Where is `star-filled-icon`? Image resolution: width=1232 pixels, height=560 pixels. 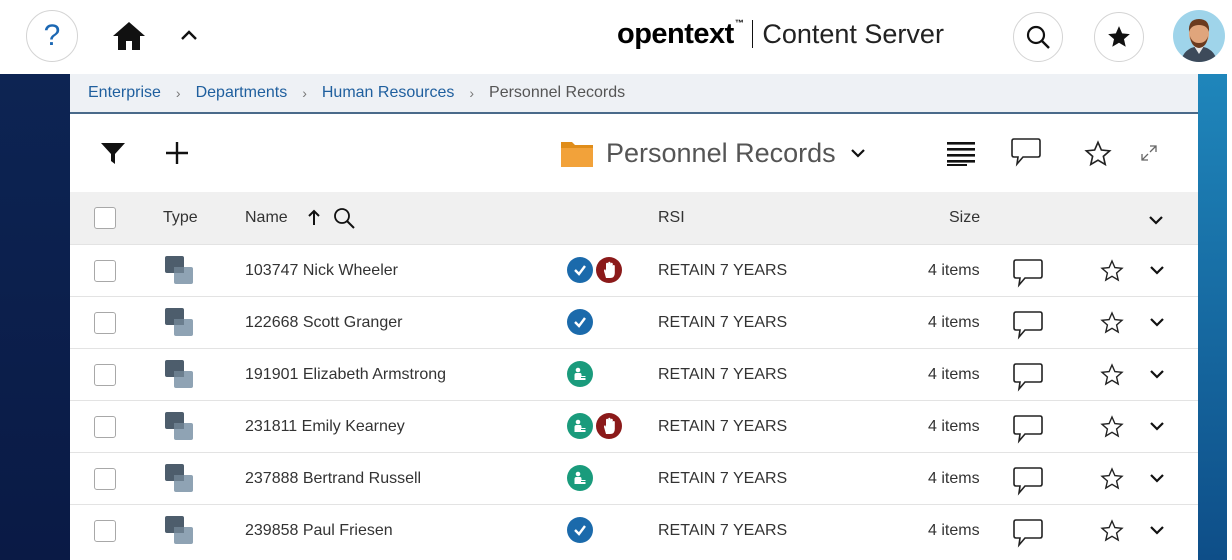 star-filled-icon is located at coordinates (1119, 36).